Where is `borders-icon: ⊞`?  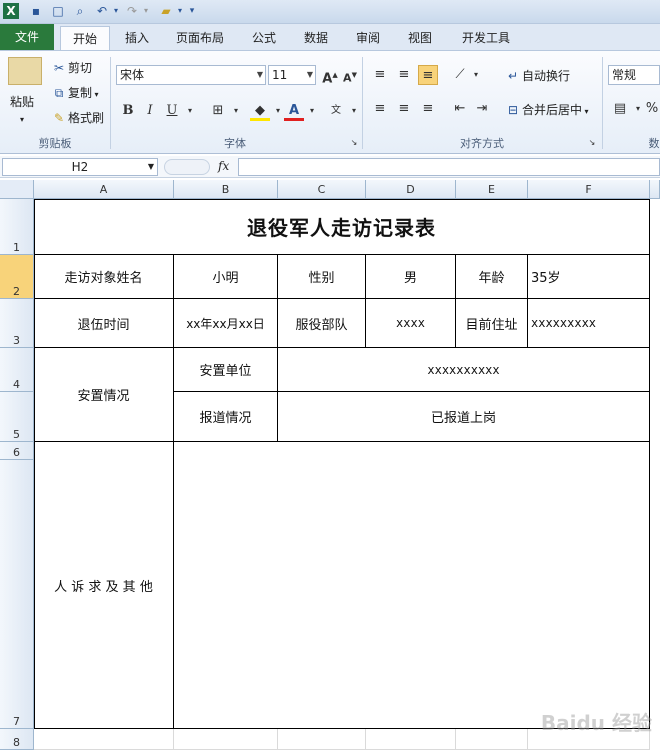
borders-icon: ⊞ is located at coordinates (218, 111).